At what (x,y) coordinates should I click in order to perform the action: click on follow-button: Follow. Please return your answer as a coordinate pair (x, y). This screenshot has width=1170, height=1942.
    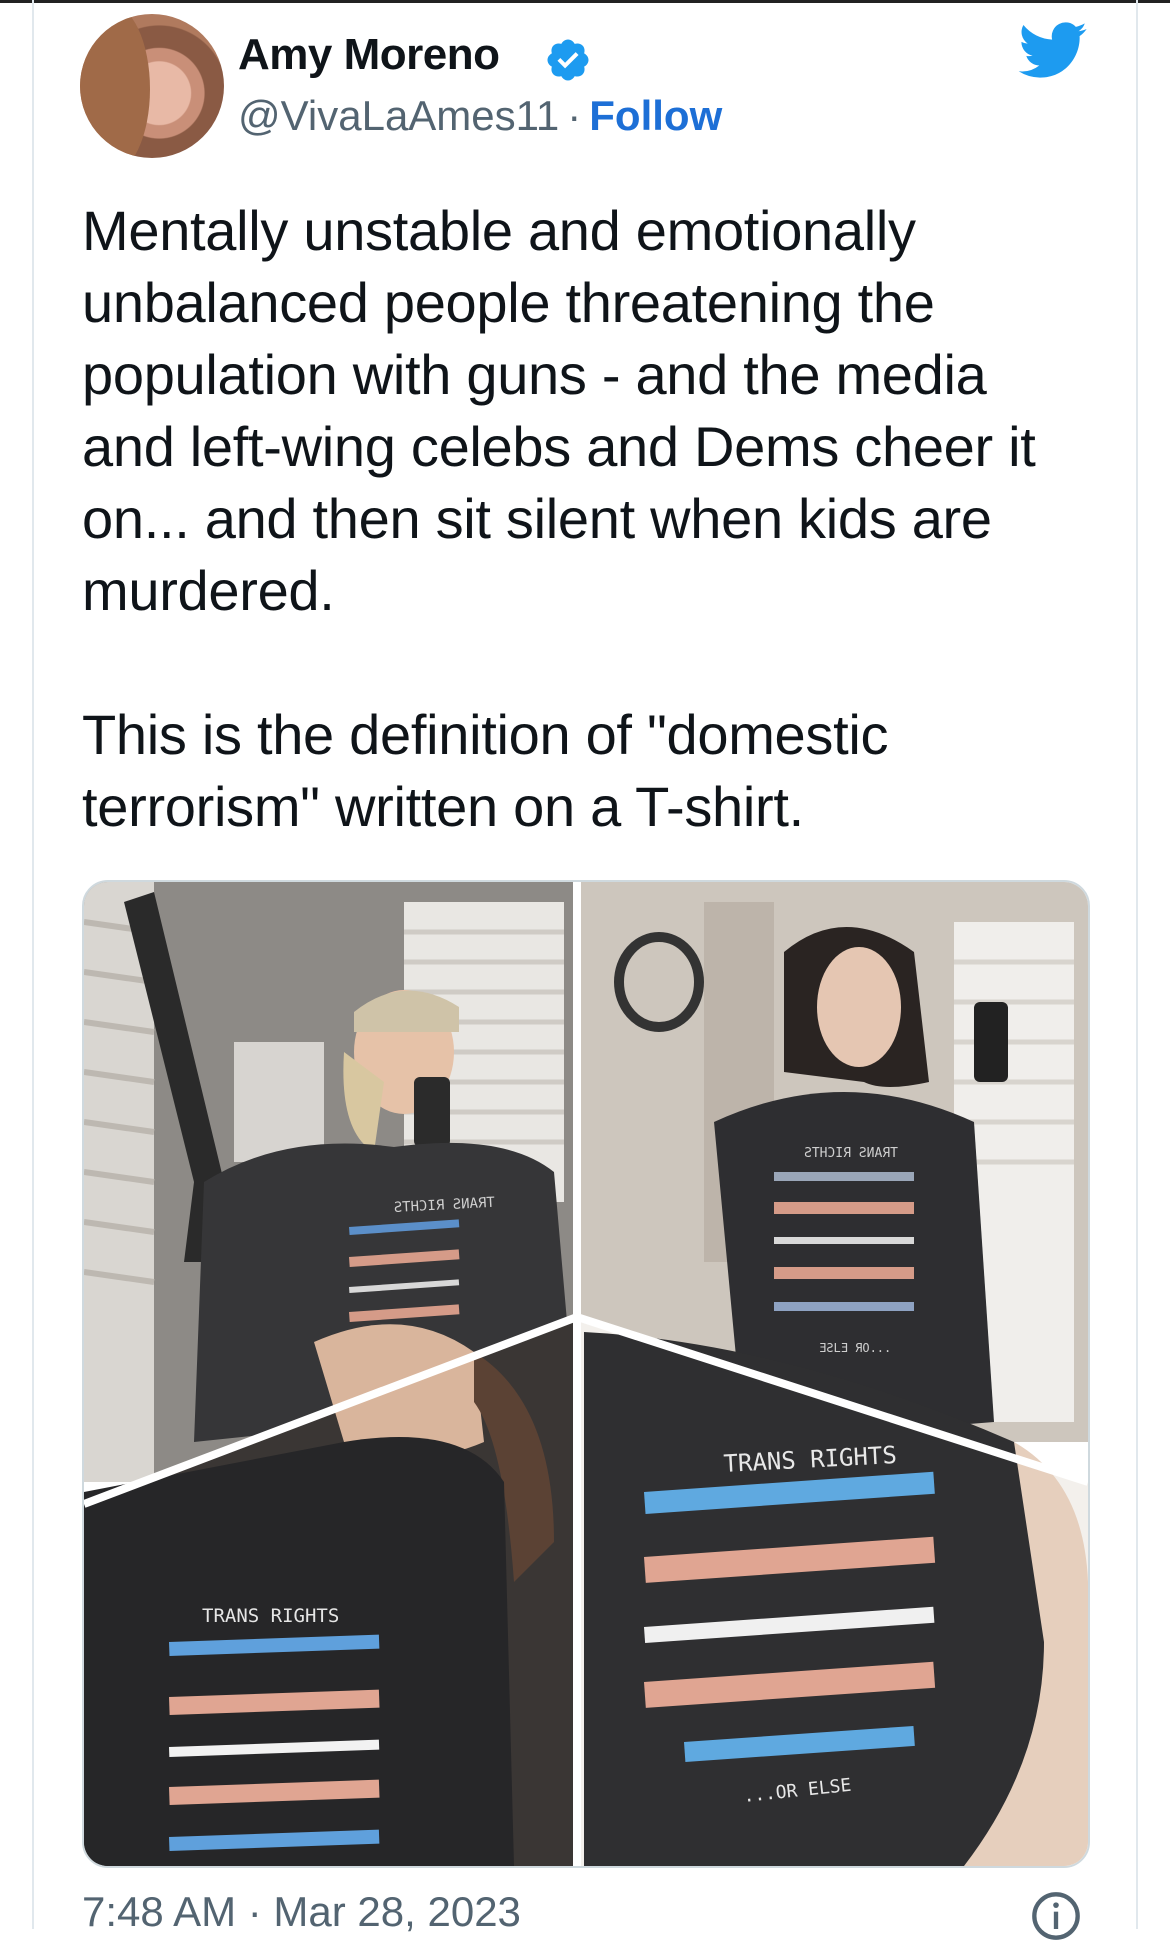
    Looking at the image, I should click on (655, 115).